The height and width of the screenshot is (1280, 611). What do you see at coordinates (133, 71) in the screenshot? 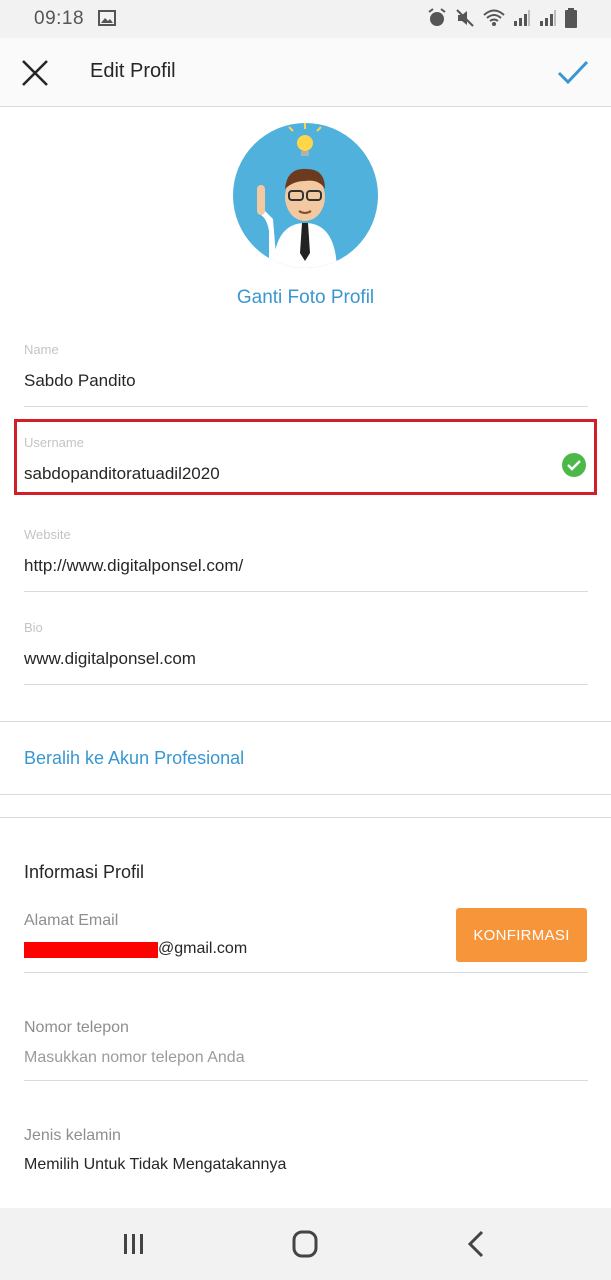
I see `page-title: Edit Profil` at bounding box center [133, 71].